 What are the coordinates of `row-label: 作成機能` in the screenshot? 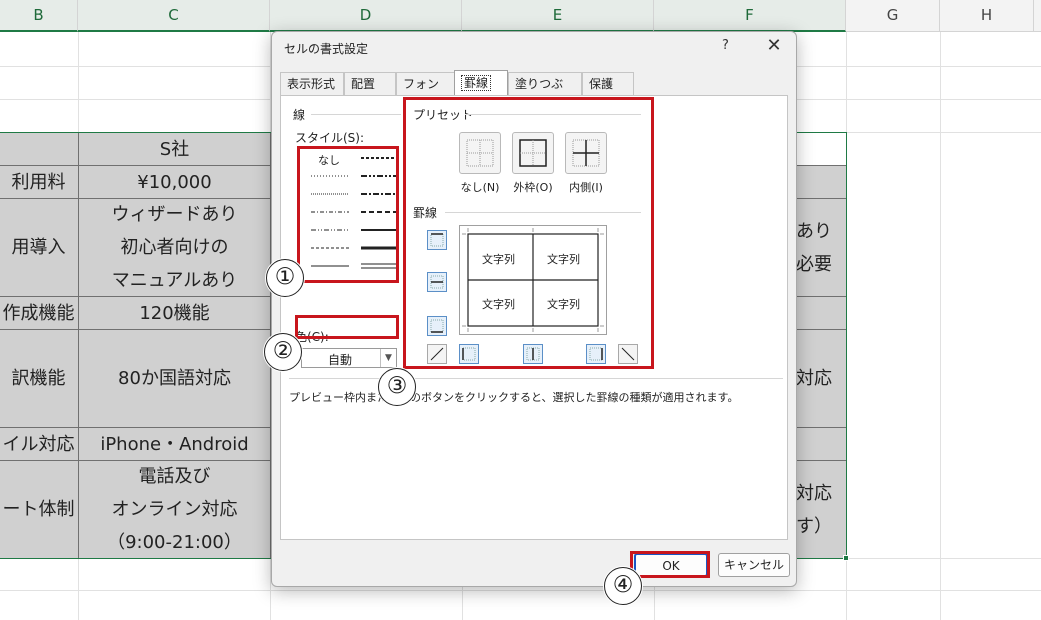 It's located at (38, 313).